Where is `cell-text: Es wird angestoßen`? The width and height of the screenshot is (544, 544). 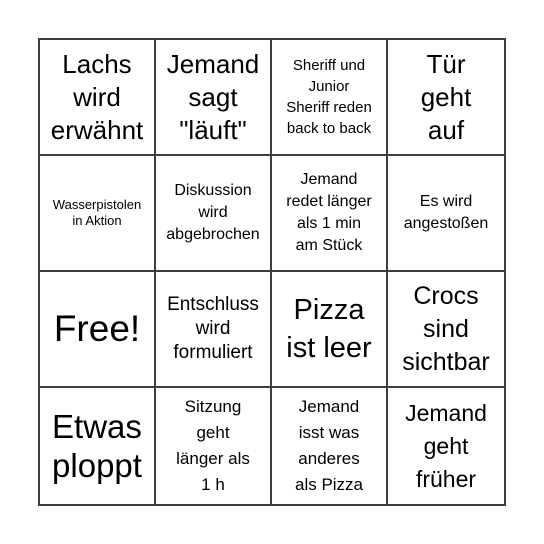 cell-text: Es wird angestoßen is located at coordinates (446, 212).